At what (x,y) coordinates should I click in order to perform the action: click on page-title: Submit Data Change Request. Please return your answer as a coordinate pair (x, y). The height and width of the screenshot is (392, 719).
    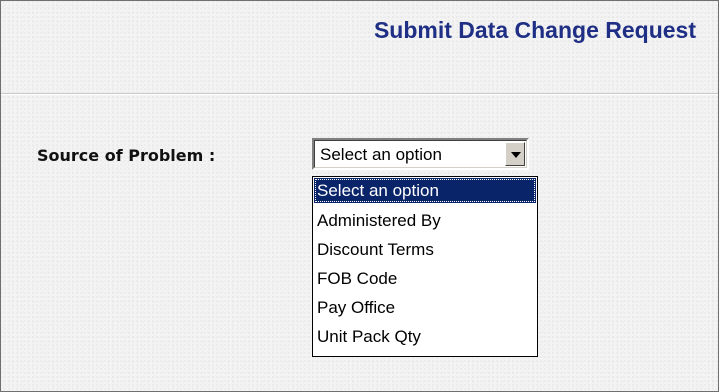
    Looking at the image, I should click on (534, 30).